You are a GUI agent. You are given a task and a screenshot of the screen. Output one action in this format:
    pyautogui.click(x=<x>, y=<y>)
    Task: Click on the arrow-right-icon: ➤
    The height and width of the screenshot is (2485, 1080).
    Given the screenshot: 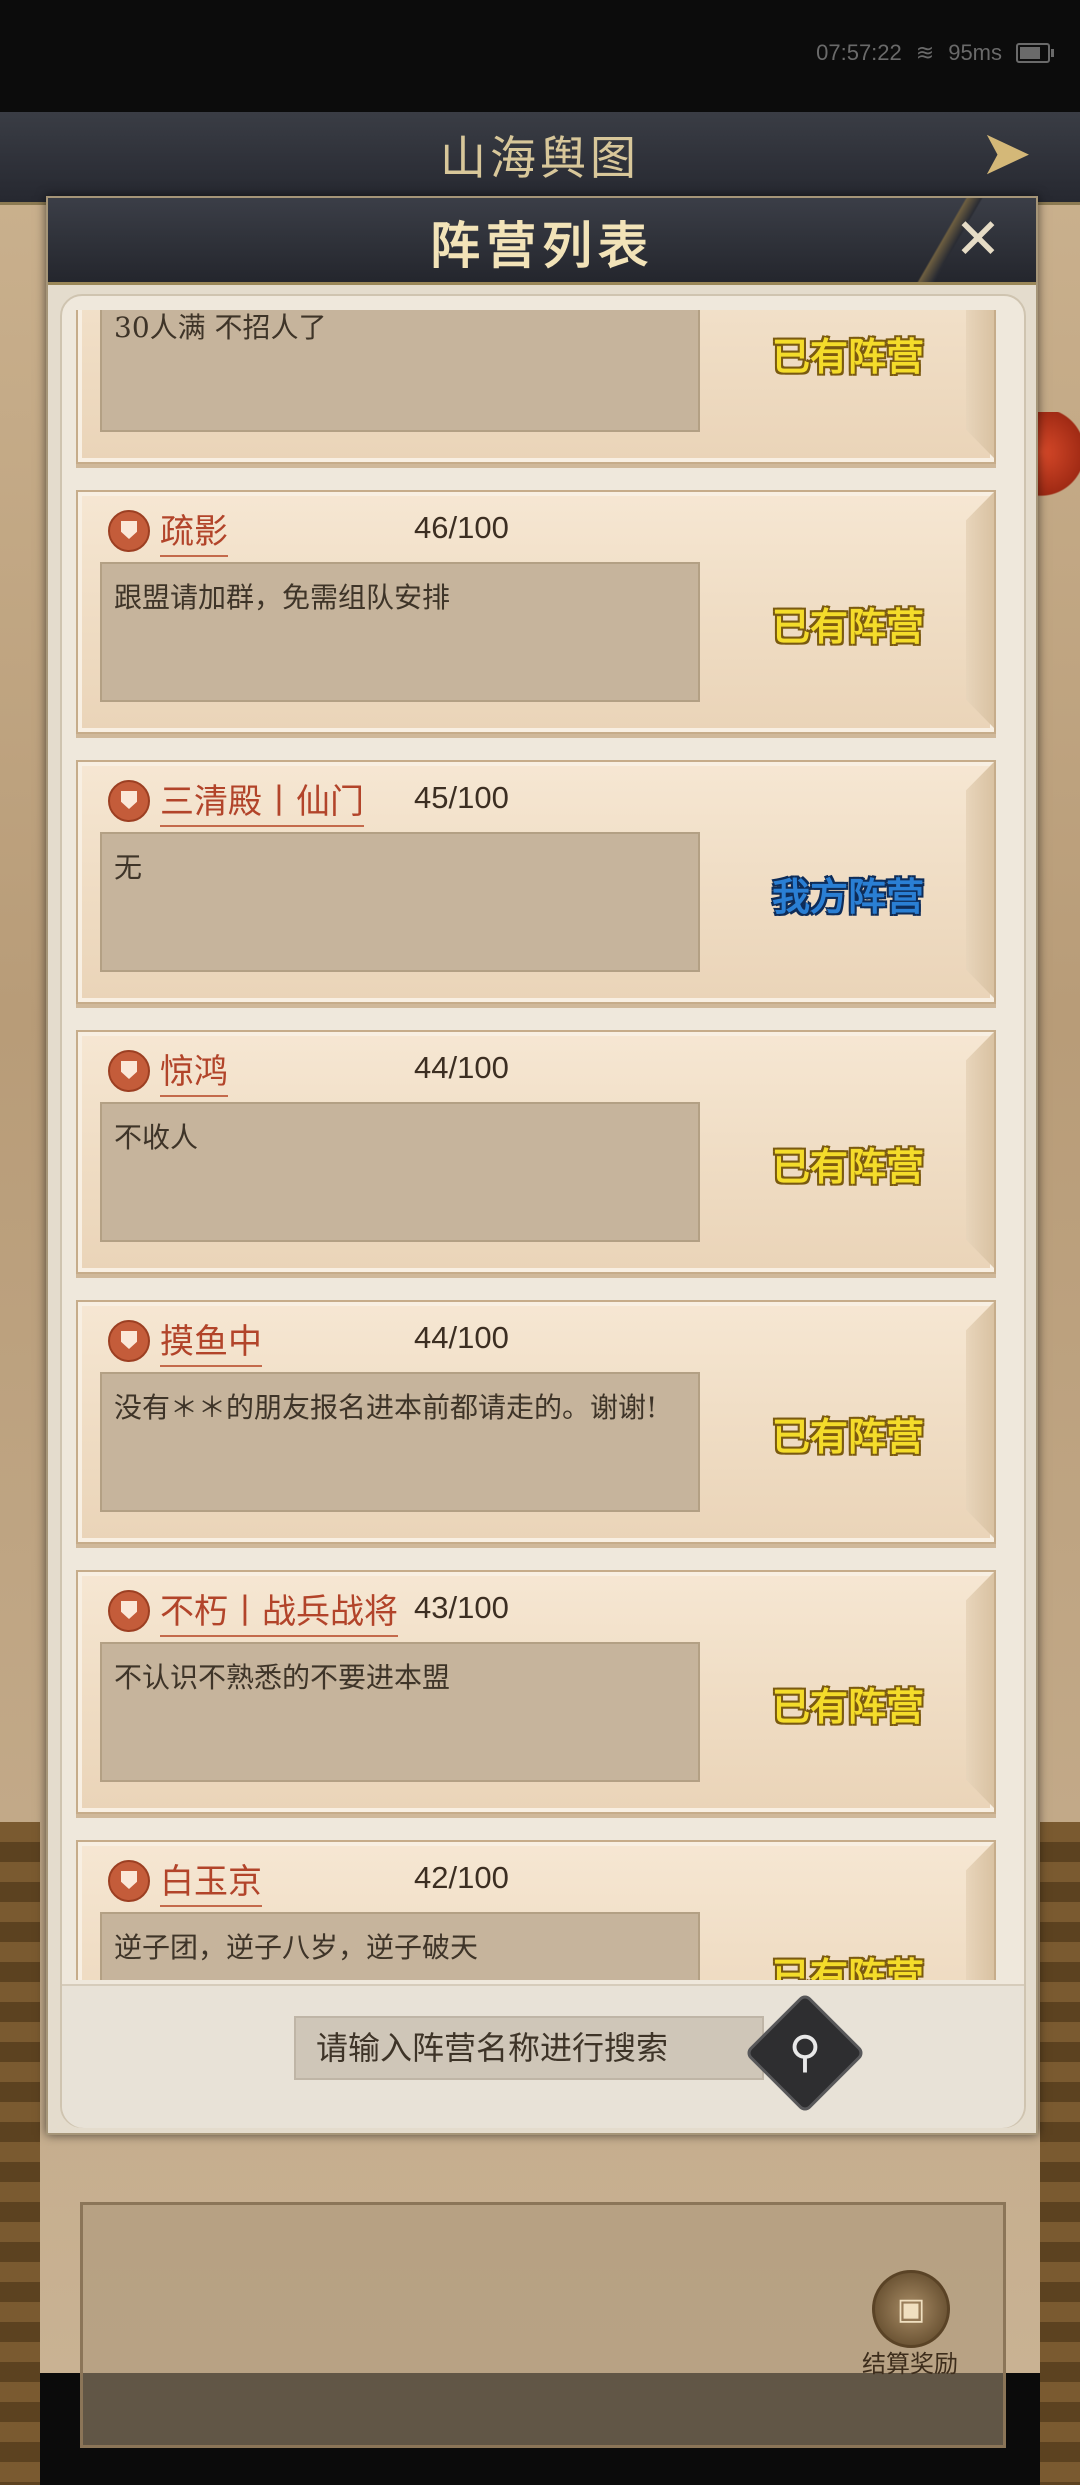 What is the action you would take?
    pyautogui.click(x=1006, y=153)
    